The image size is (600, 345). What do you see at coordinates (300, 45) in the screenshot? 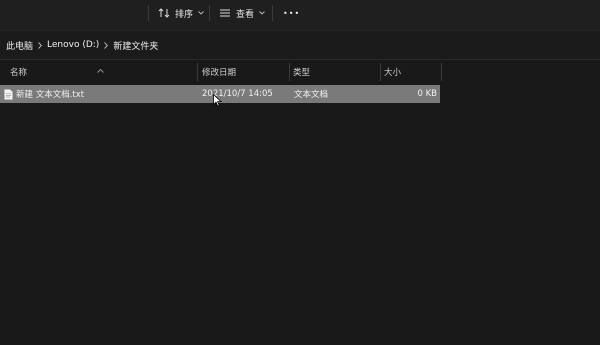
I see `breadcrumb: 此电脑 Lenovo (D:) 新建文件夹` at bounding box center [300, 45].